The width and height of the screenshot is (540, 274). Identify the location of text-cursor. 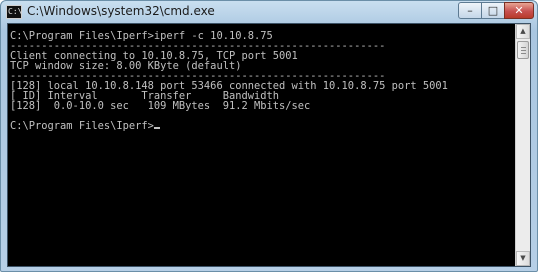
(156, 128).